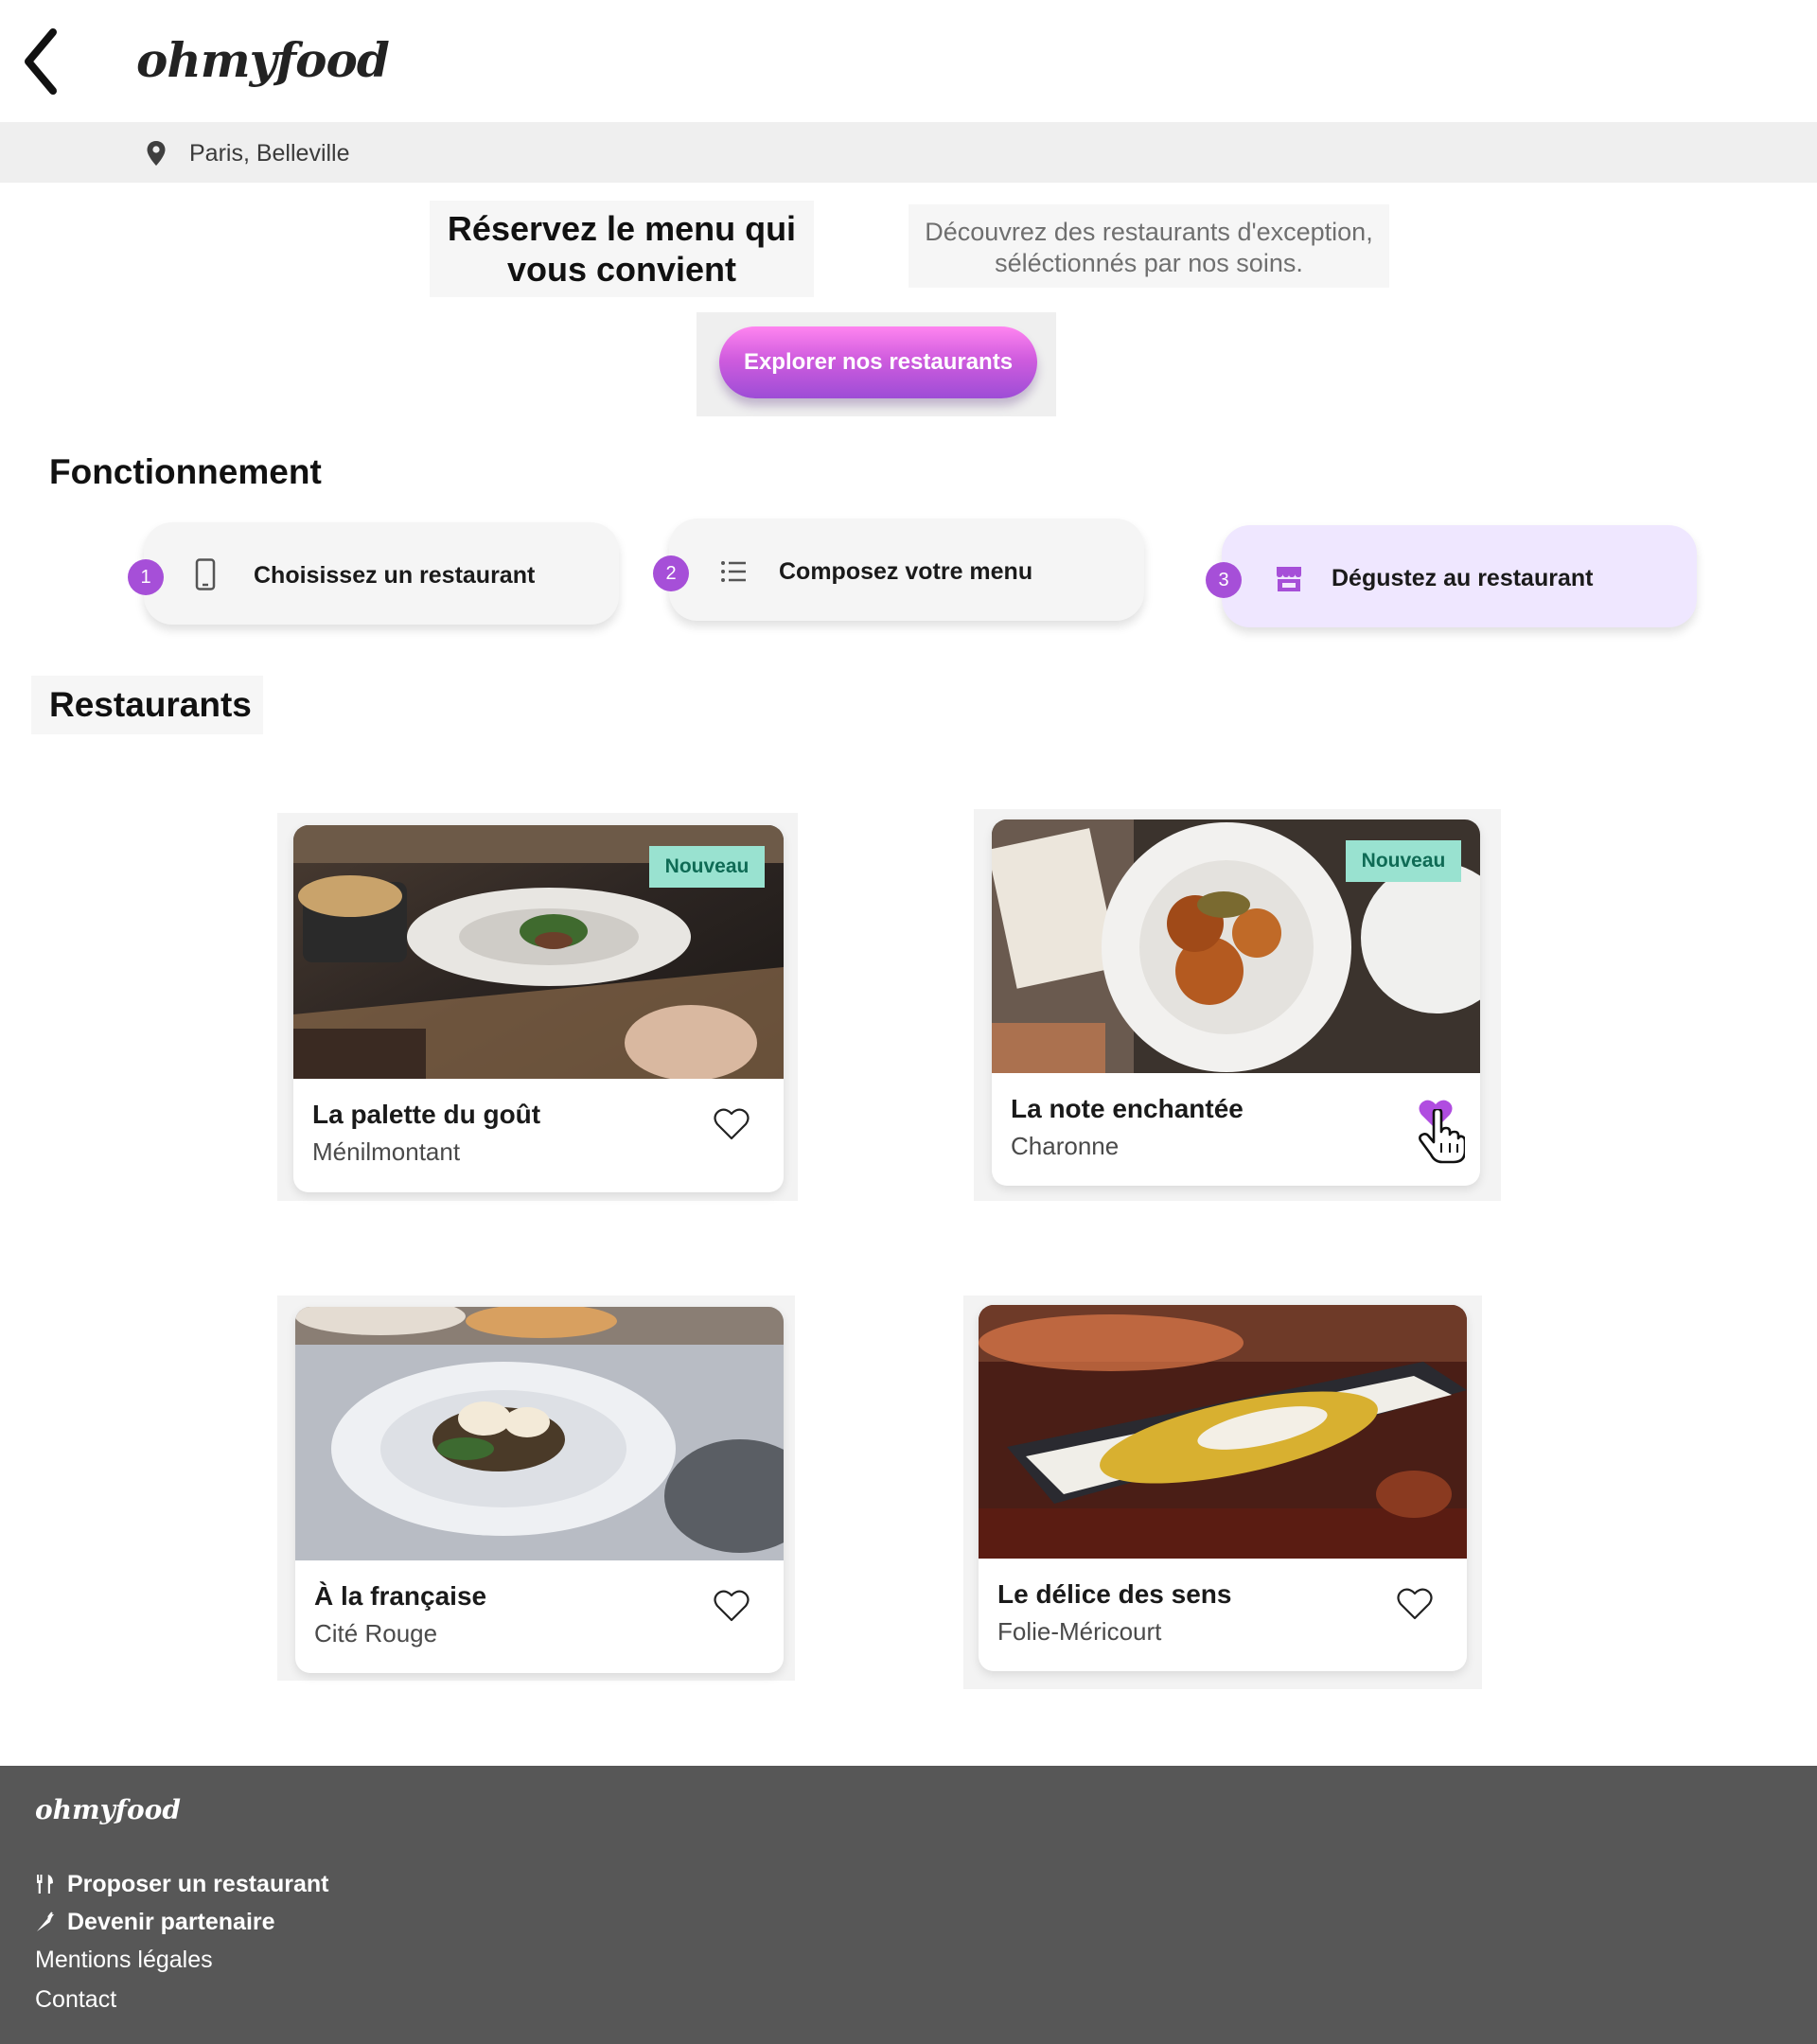 The image size is (1817, 2044). Describe the element at coordinates (427, 1114) in the screenshot. I see `restaurant-name: La palette du goût` at that location.